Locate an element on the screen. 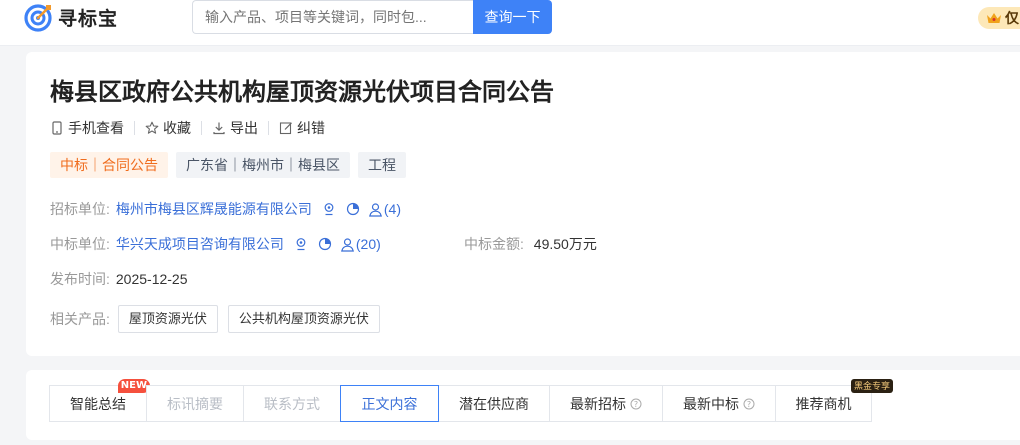 This screenshot has width=1020, height=445. download-icon is located at coordinates (219, 128).